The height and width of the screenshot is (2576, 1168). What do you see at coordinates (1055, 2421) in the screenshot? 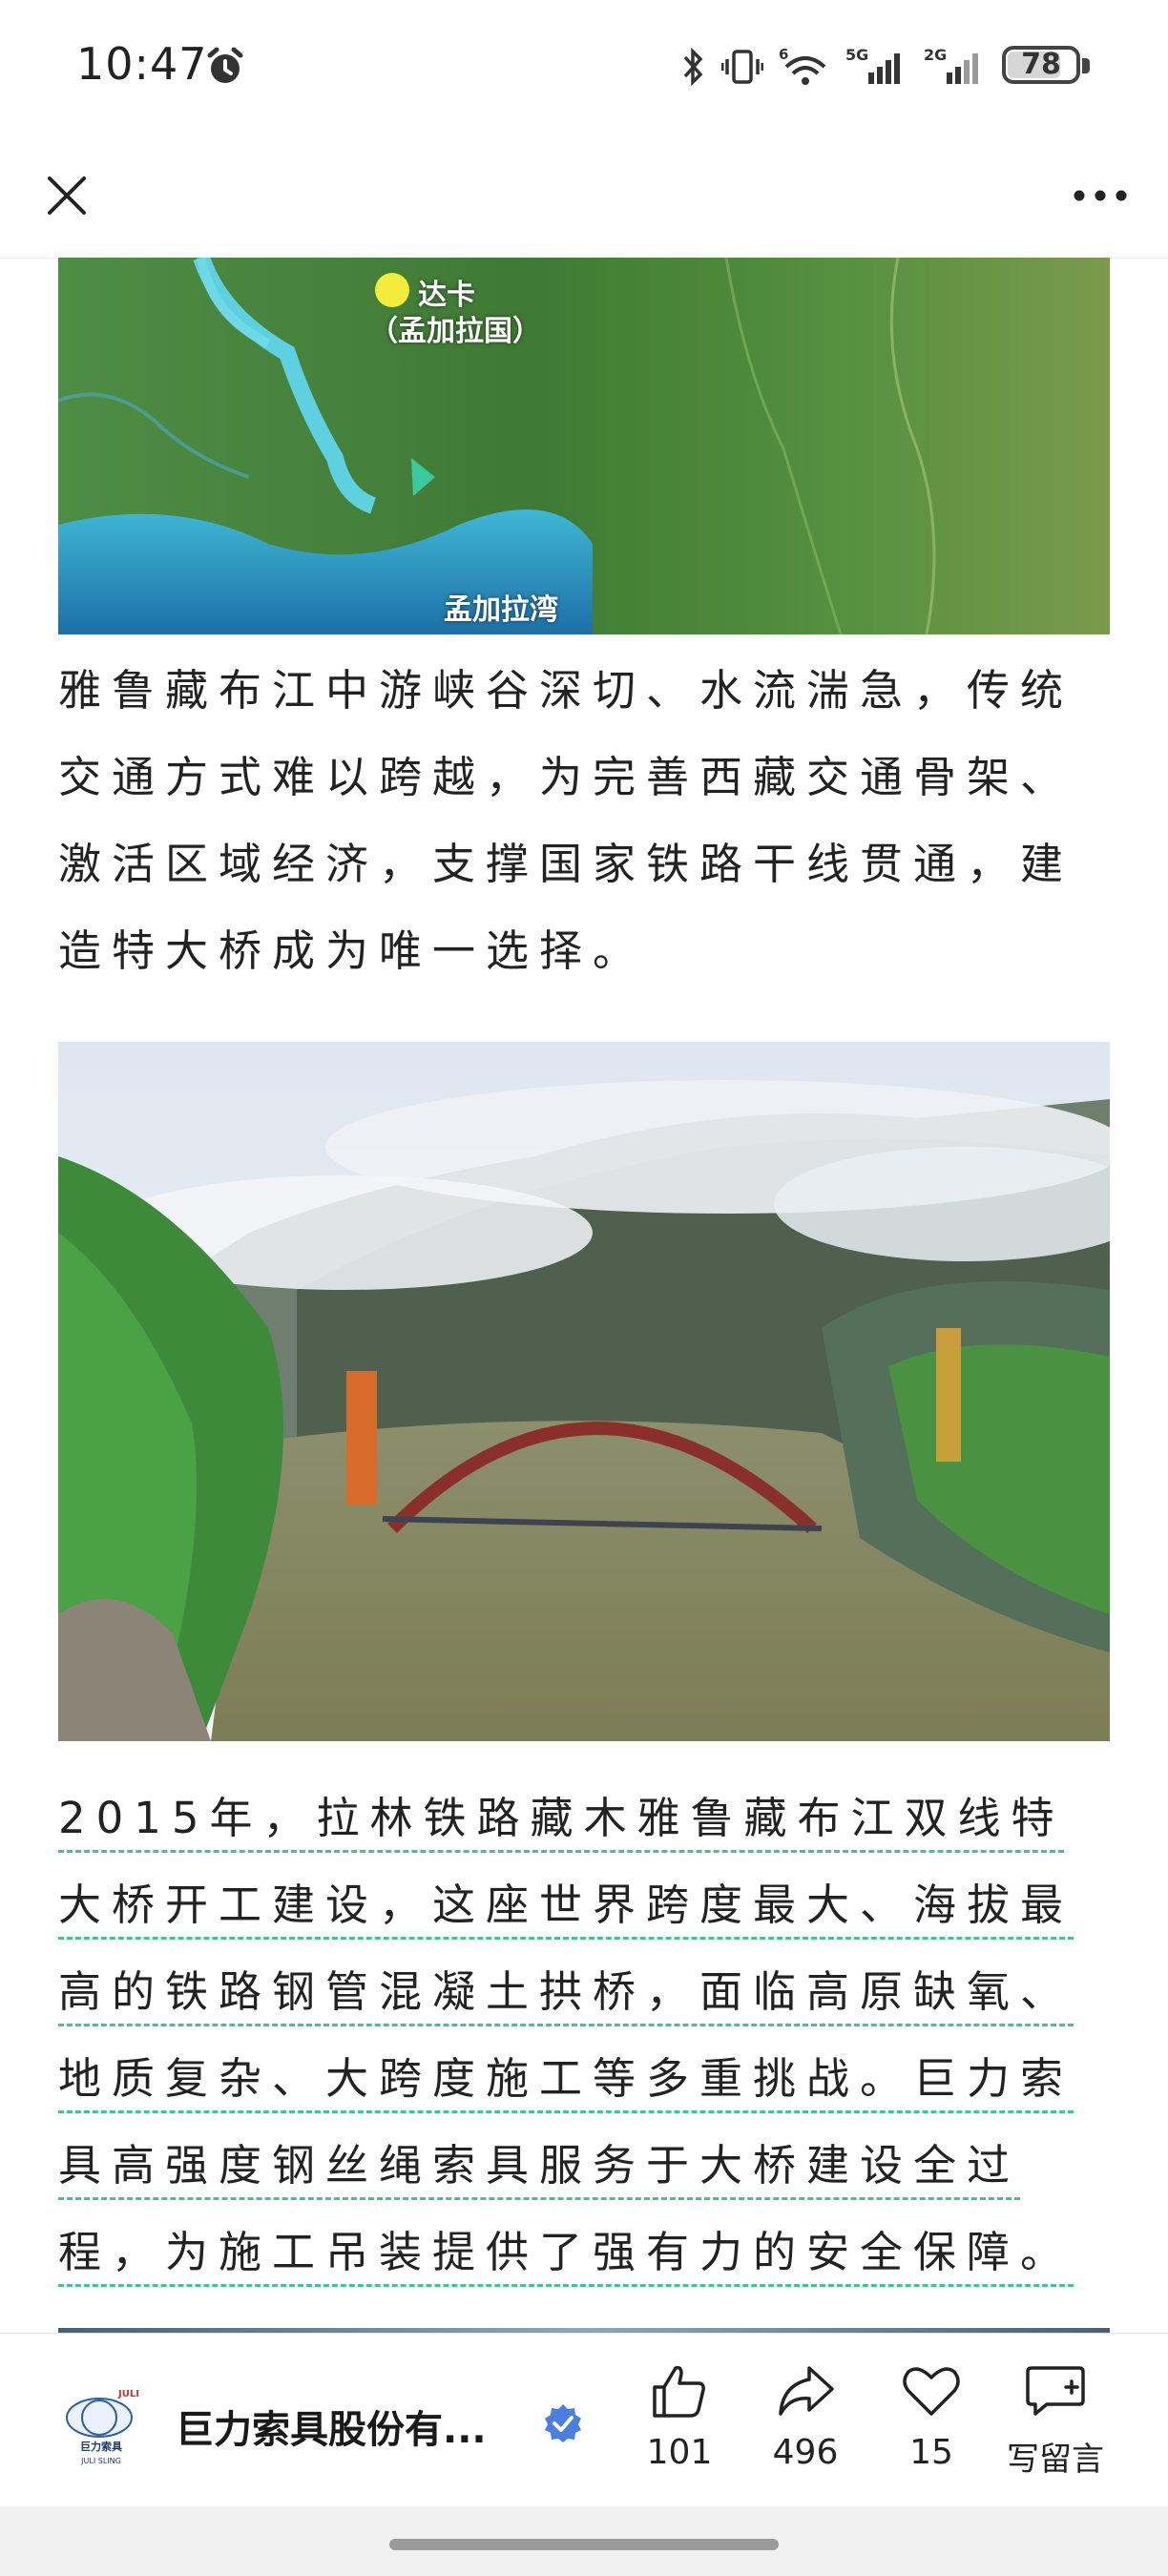
I see `write-comment-button: 写留言` at bounding box center [1055, 2421].